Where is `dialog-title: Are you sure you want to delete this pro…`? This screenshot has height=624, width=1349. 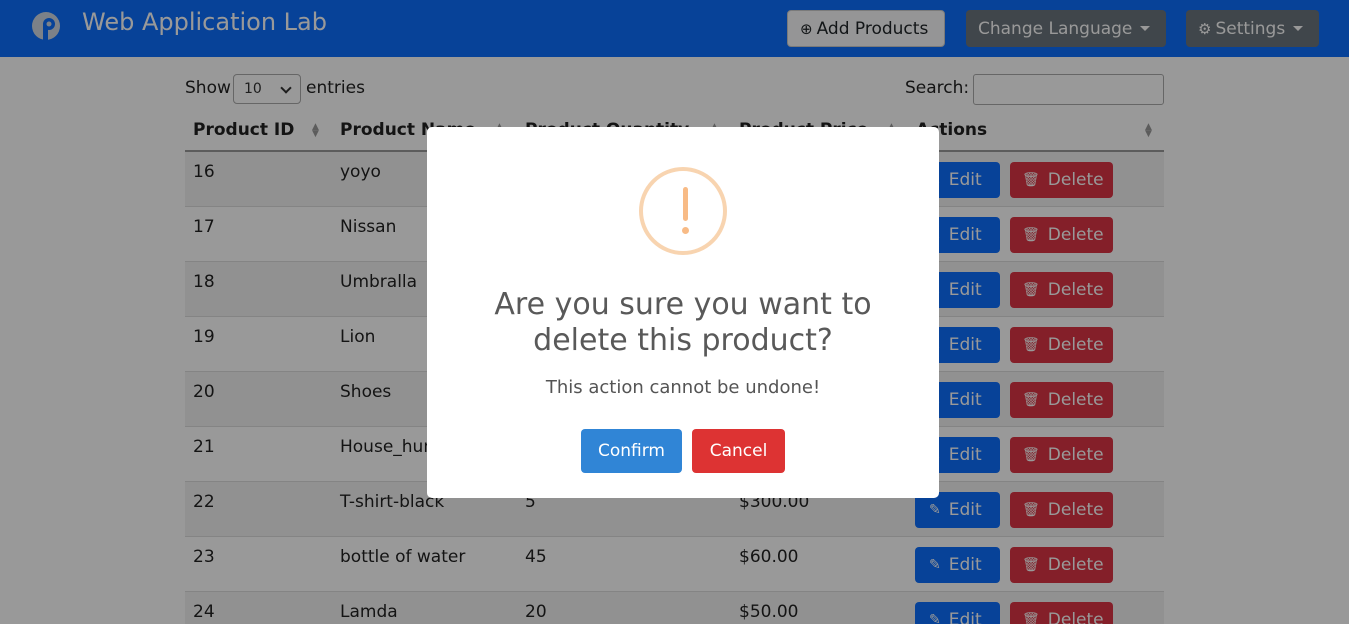 dialog-title: Are you sure you want to delete this pro… is located at coordinates (683, 322).